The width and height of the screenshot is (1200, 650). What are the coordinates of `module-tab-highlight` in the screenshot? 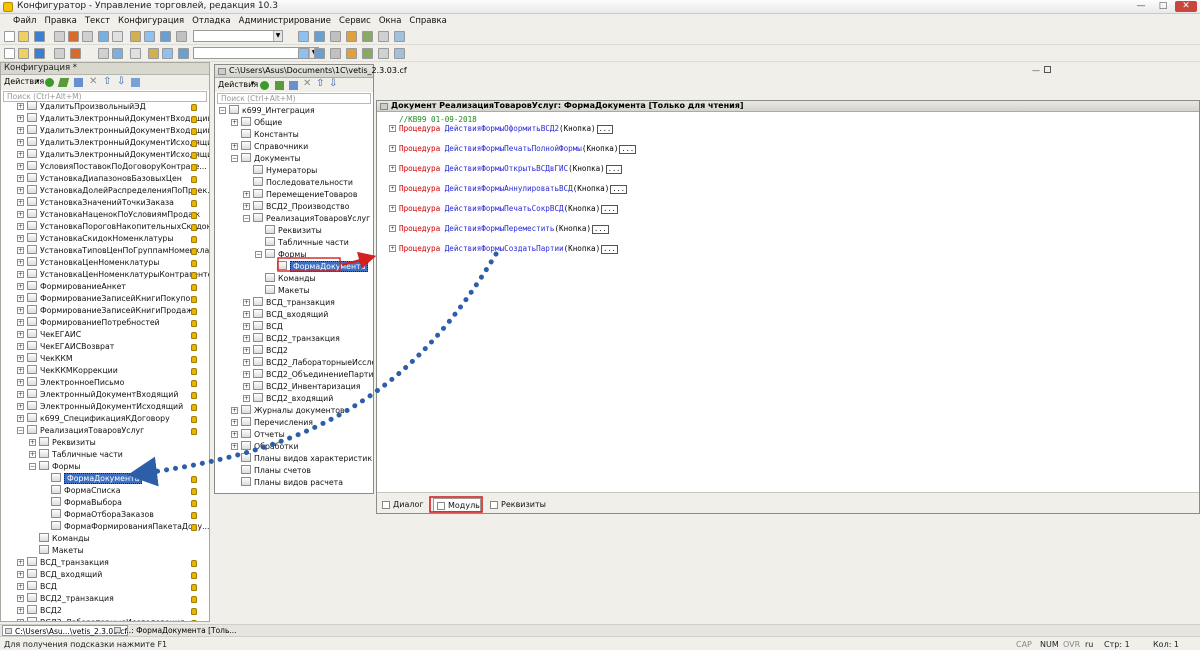 It's located at (456, 504).